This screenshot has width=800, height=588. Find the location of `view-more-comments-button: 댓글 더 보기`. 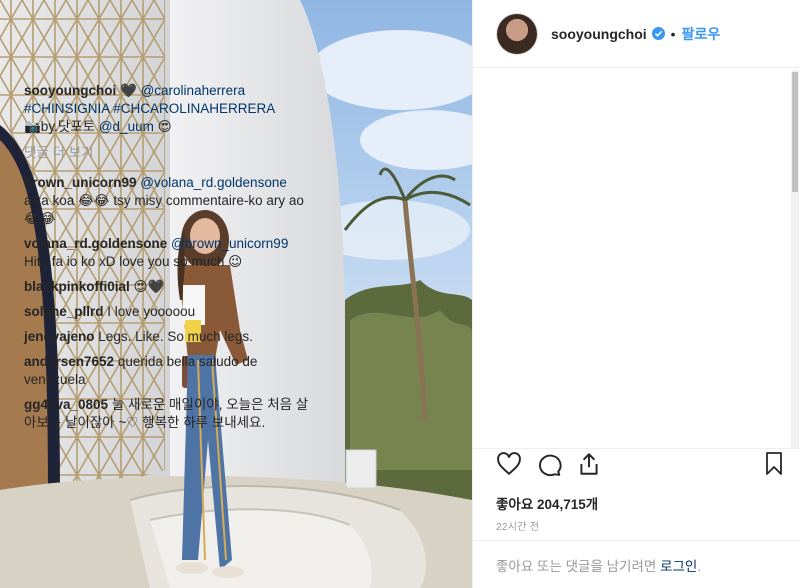

view-more-comments-button: 댓글 더 보기 is located at coordinates (169, 153).